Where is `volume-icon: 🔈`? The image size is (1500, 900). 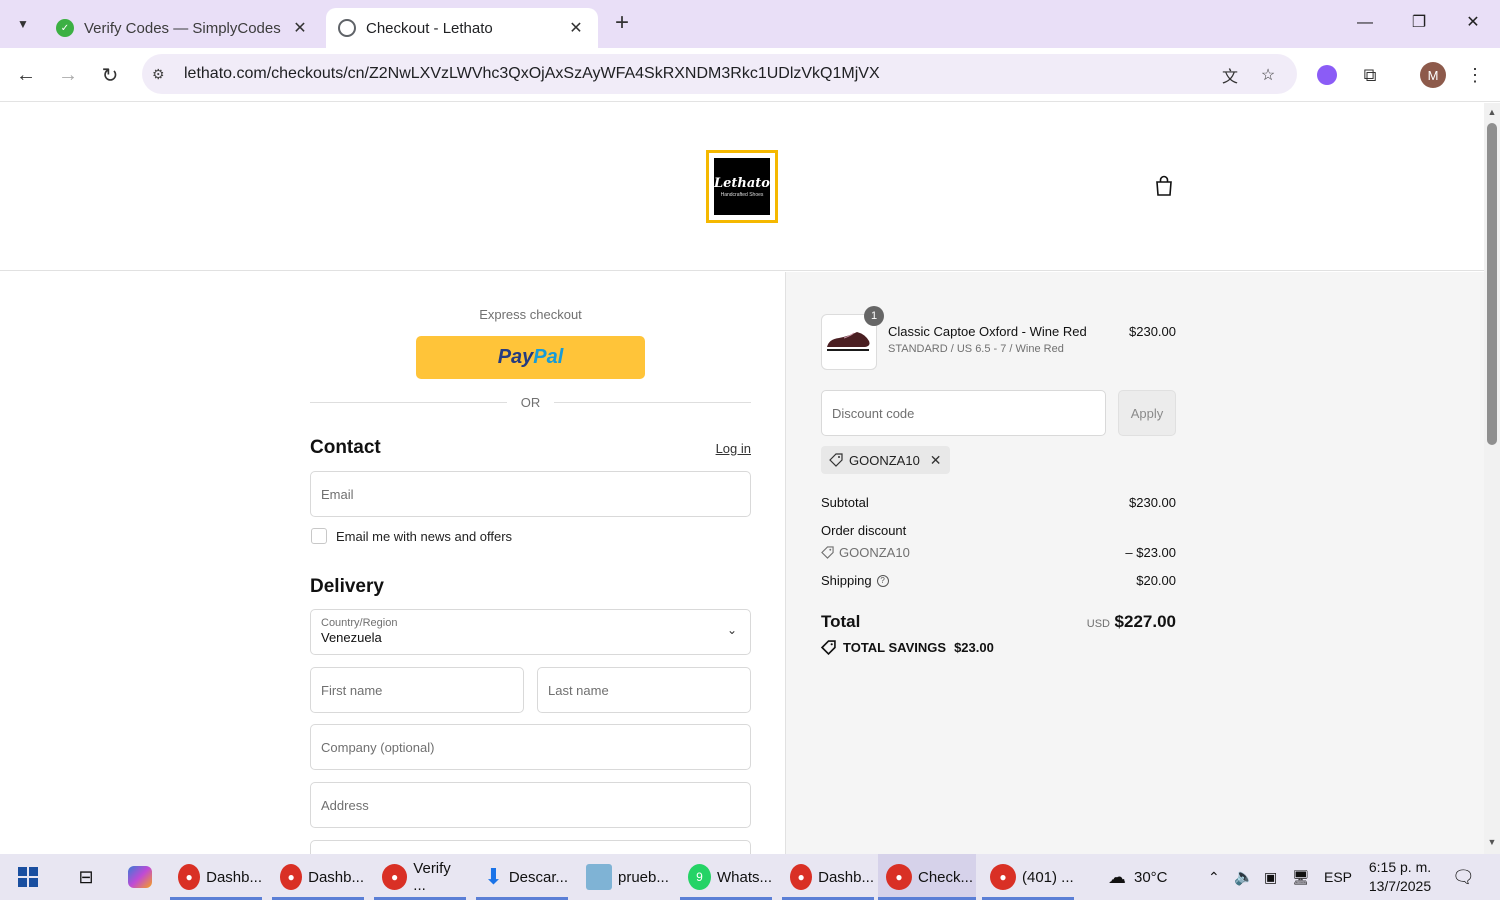
volume-icon: 🔈 is located at coordinates (1244, 877).